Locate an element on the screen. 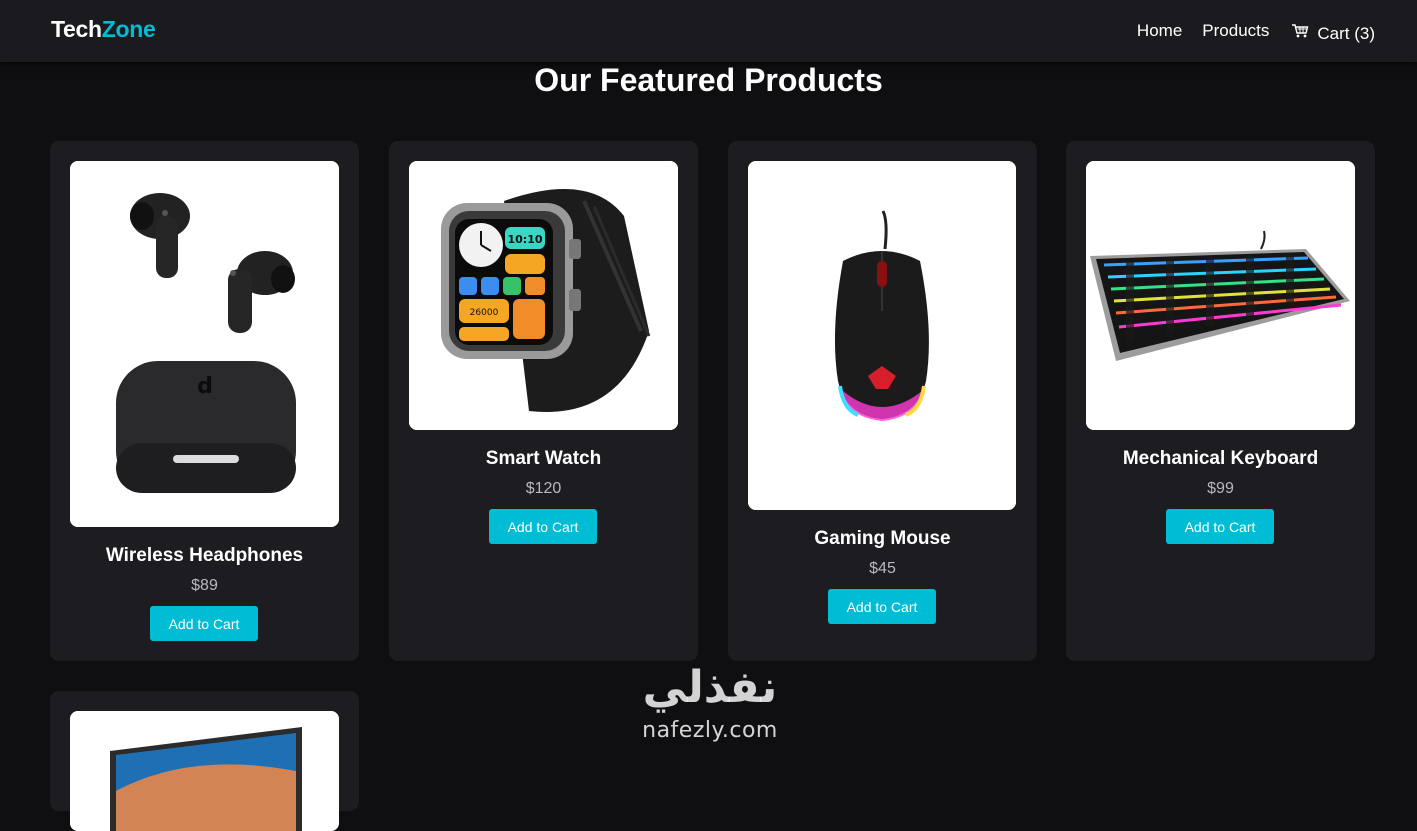 The width and height of the screenshot is (1417, 831). cart-label: Cart (3) is located at coordinates (1346, 33).